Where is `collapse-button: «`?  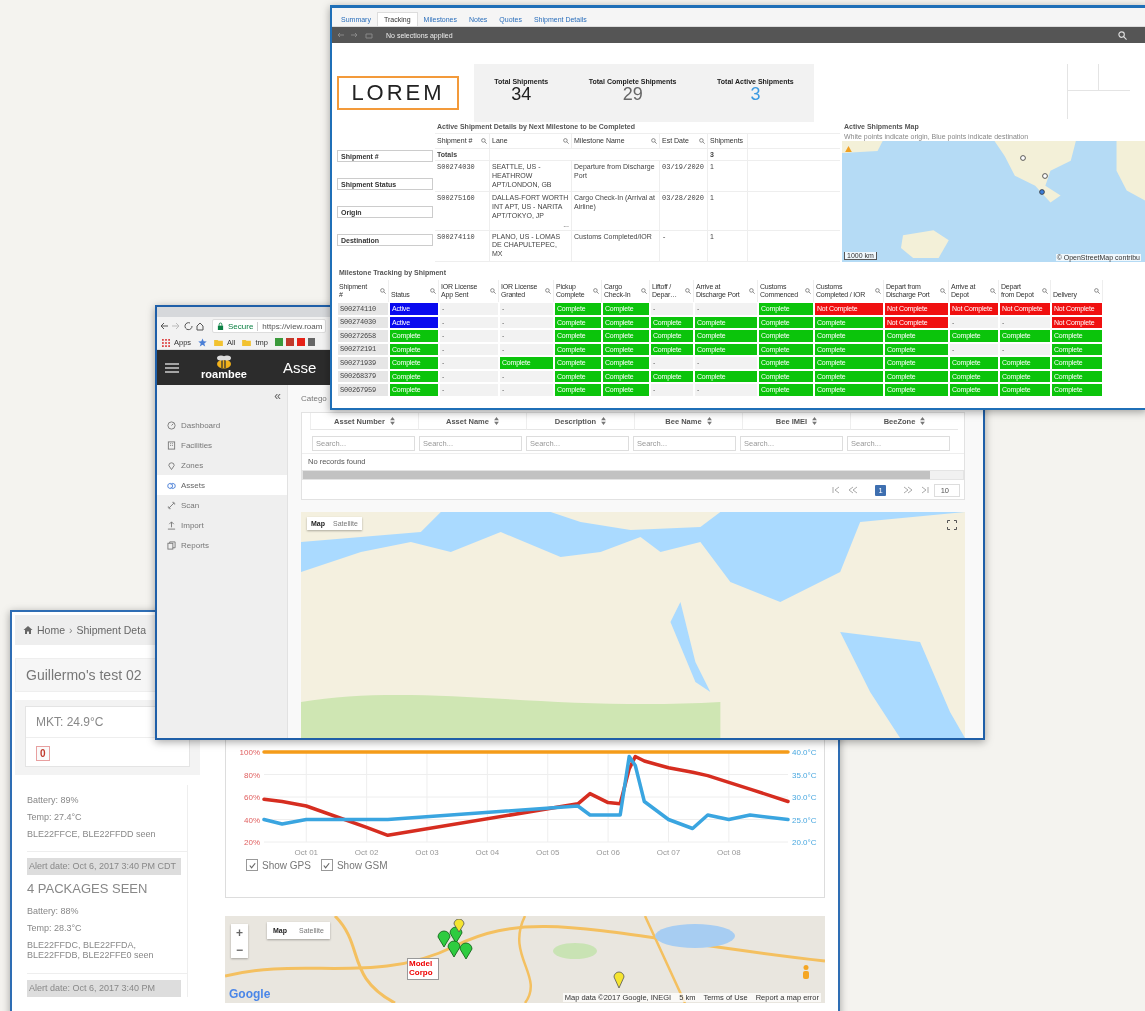 collapse-button: « is located at coordinates (277, 396).